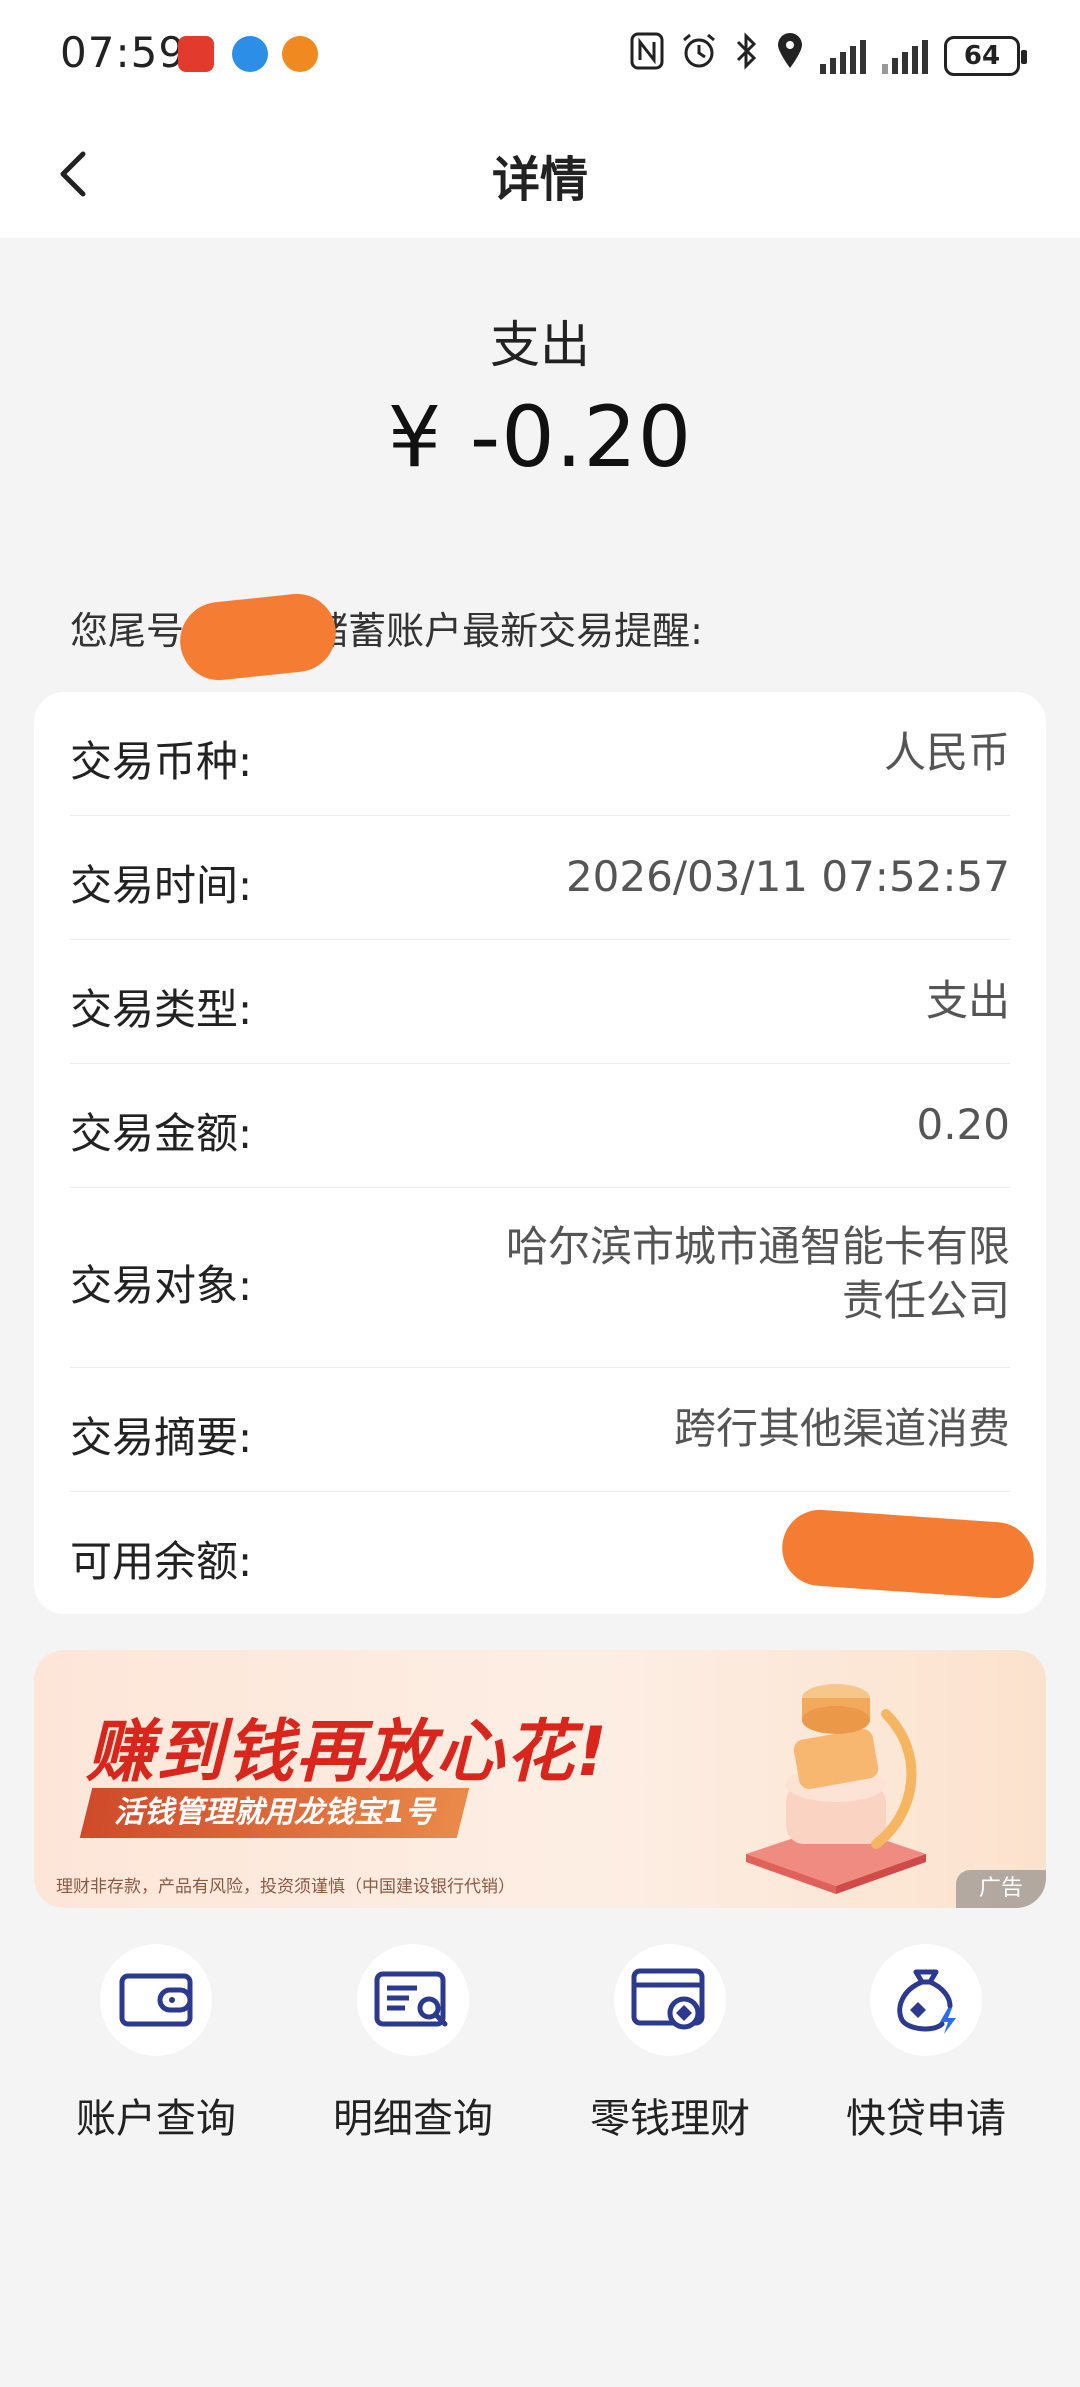 The image size is (1080, 2387). What do you see at coordinates (757, 1273) in the screenshot?
I see `detail-value: 哈尔滨市城市通智能卡有限责任公司` at bounding box center [757, 1273].